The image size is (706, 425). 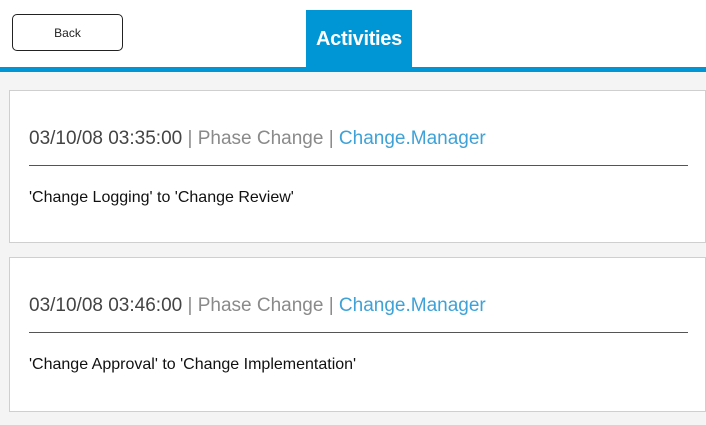 I want to click on activity-timestamp: 03/10/08 03:46:00, so click(x=106, y=305).